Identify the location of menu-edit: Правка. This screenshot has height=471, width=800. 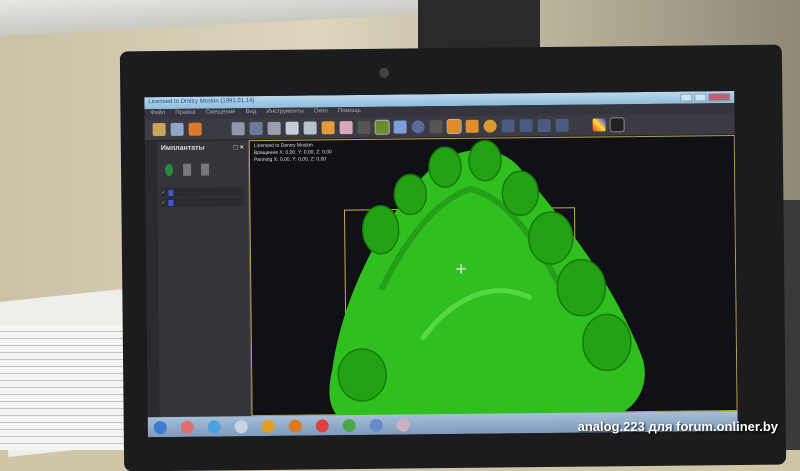
(185, 114).